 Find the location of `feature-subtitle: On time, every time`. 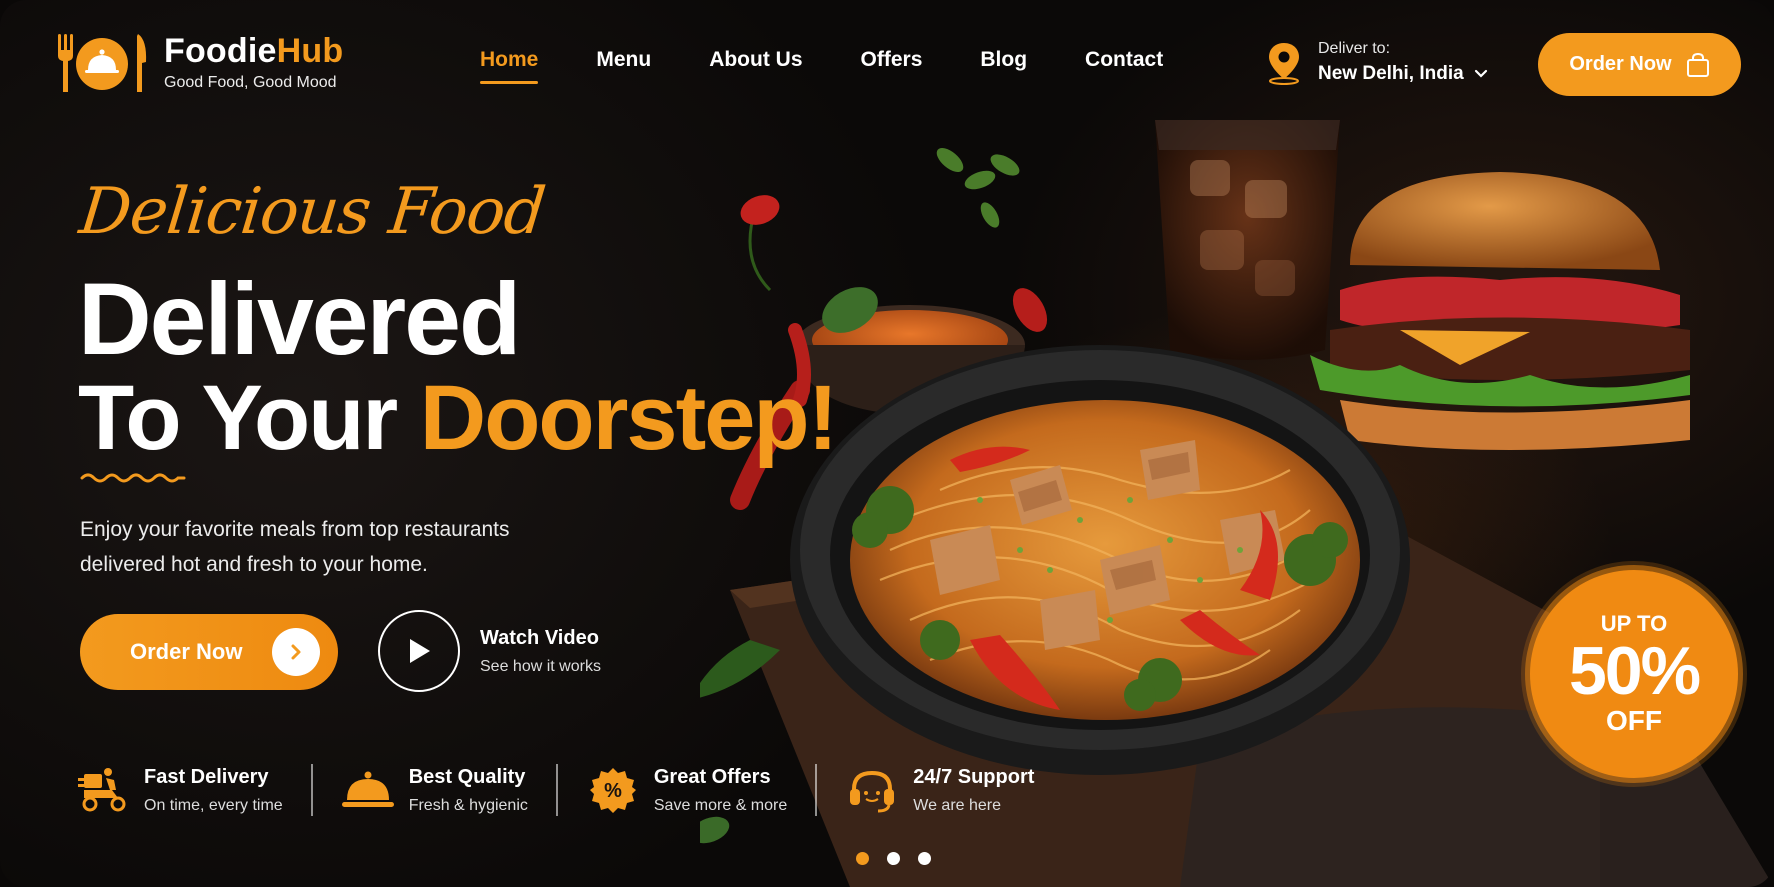

feature-subtitle: On time, every time is located at coordinates (213, 805).